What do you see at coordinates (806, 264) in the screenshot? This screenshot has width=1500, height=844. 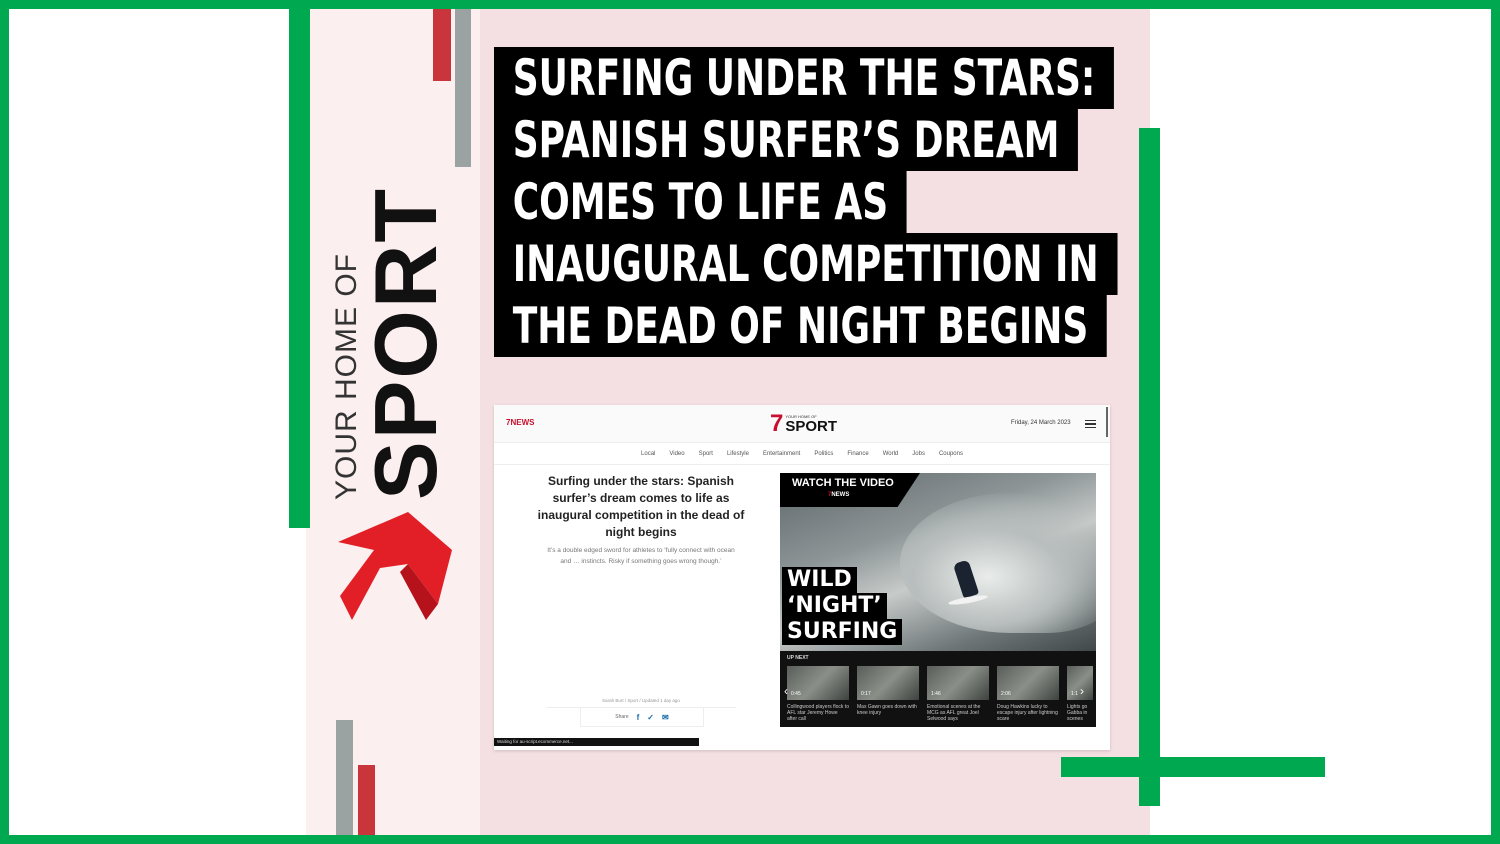 I see `headline-line: INAUGURAL COMPETITION IN` at bounding box center [806, 264].